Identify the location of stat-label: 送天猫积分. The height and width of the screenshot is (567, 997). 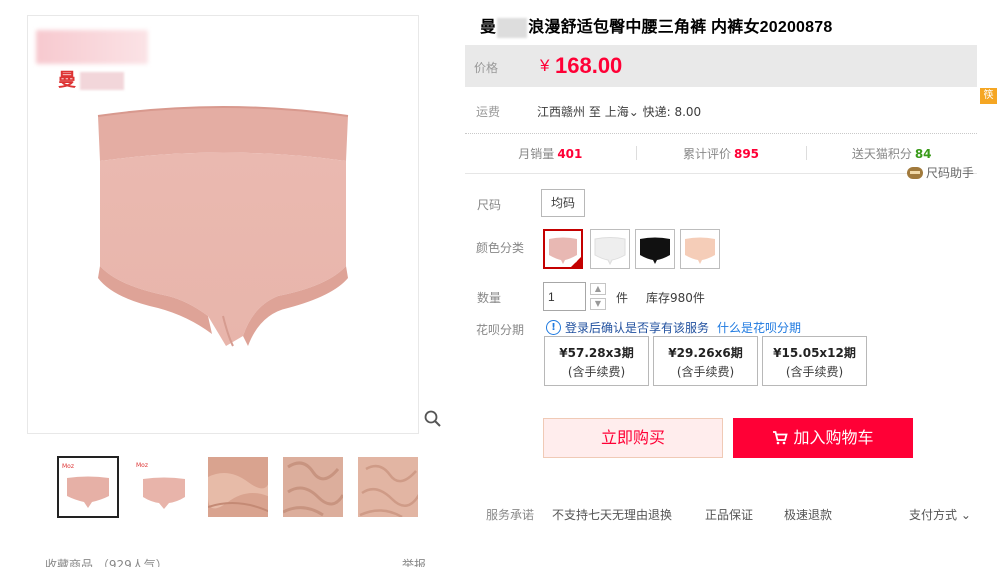
(881, 153).